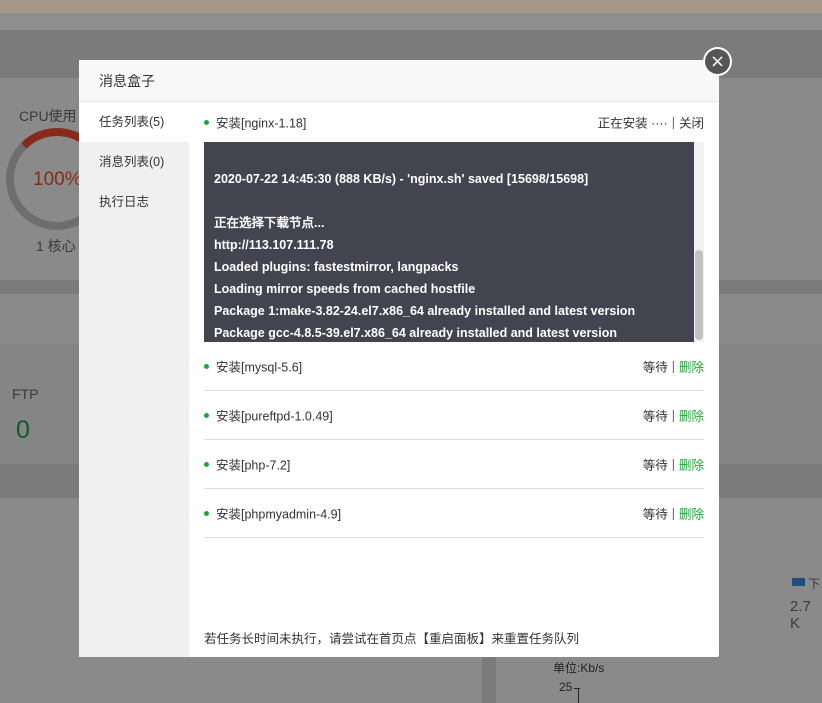 Image resolution: width=822 pixels, height=703 pixels. I want to click on modal-title: 消息盒子, so click(127, 80).